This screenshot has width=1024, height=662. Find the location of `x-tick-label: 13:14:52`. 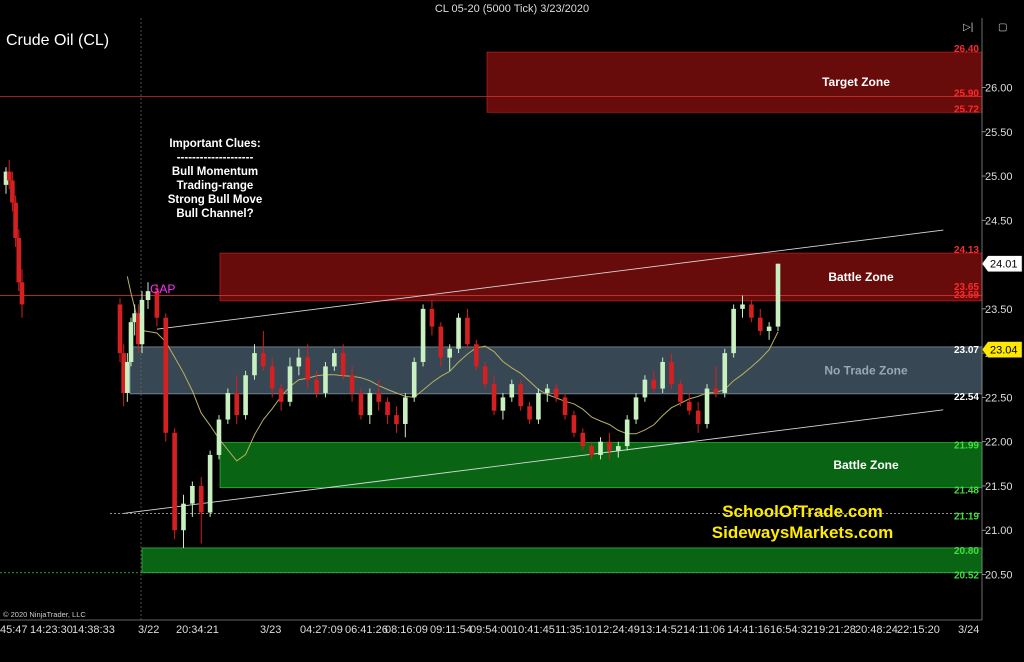

x-tick-label: 13:14:52 is located at coordinates (661, 630).